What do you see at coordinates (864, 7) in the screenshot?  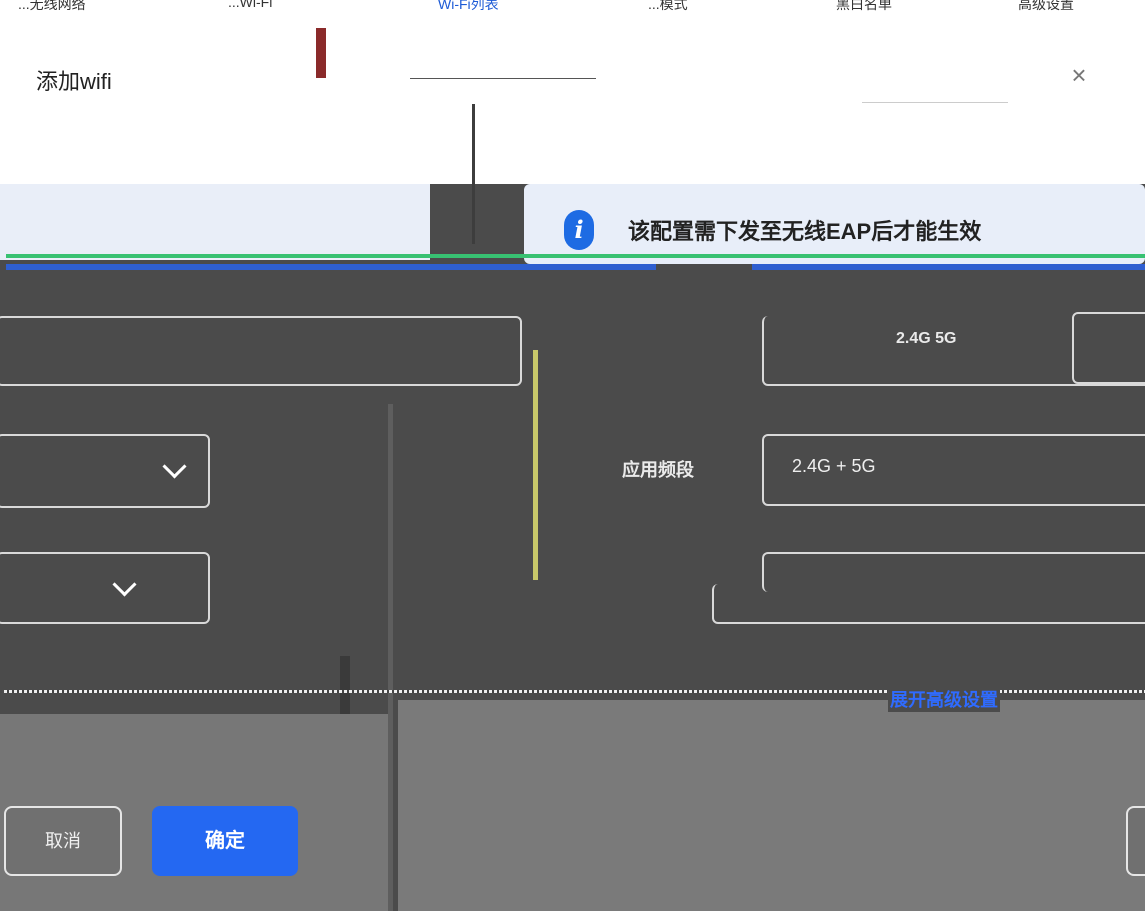 I see `bg-nav-item: 黑白名单` at bounding box center [864, 7].